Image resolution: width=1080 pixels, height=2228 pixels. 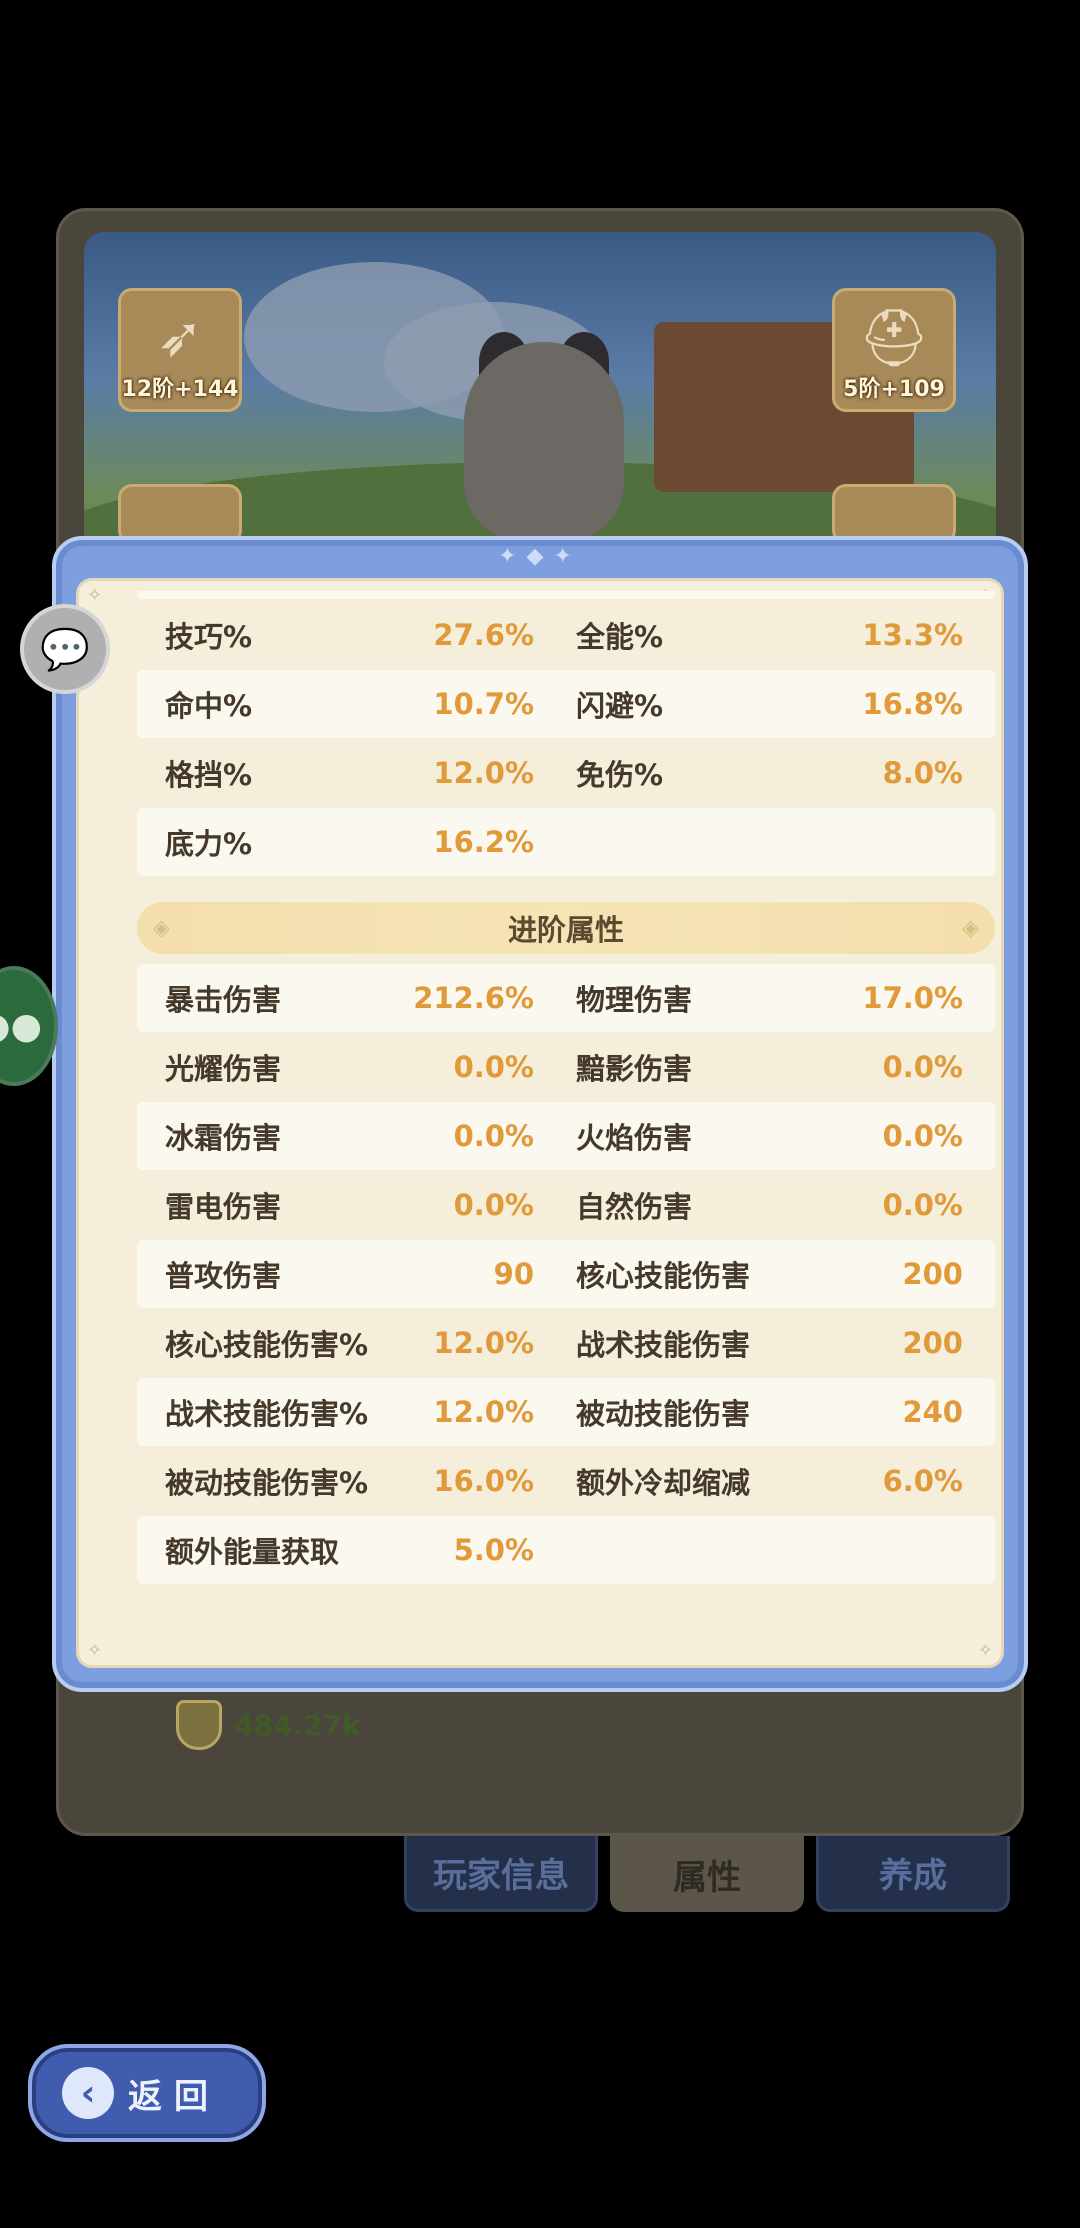 I want to click on stat-label: 火焰伤害, so click(x=634, y=1138).